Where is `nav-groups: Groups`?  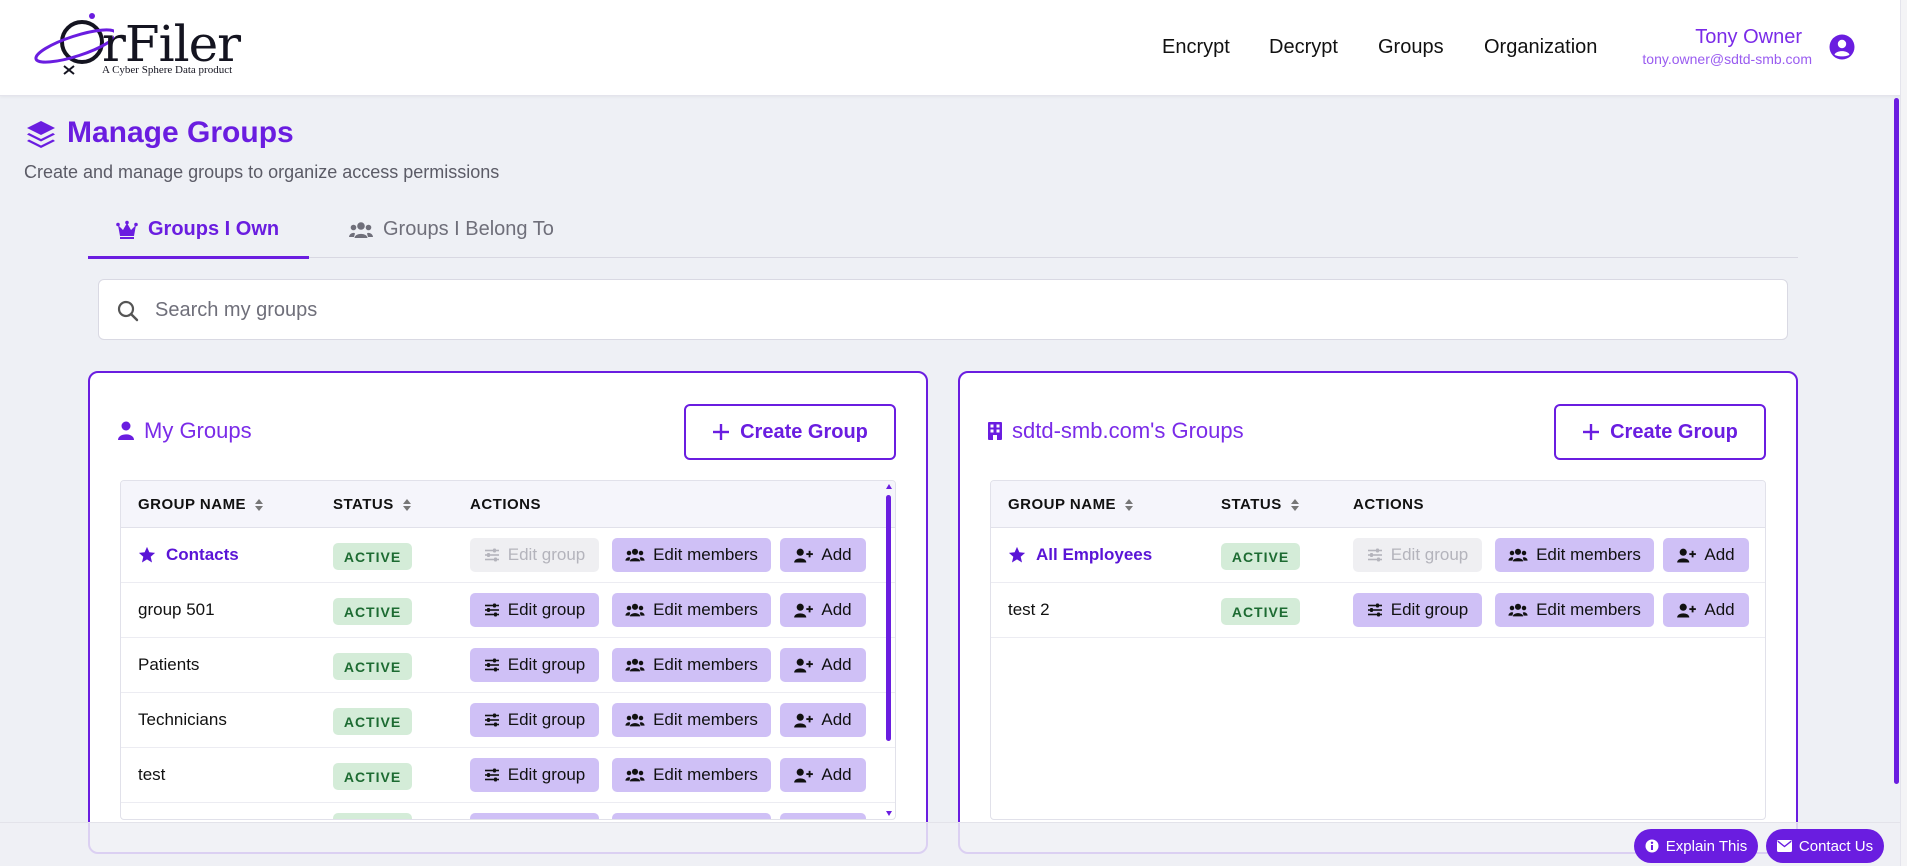
nav-groups: Groups is located at coordinates (1411, 47).